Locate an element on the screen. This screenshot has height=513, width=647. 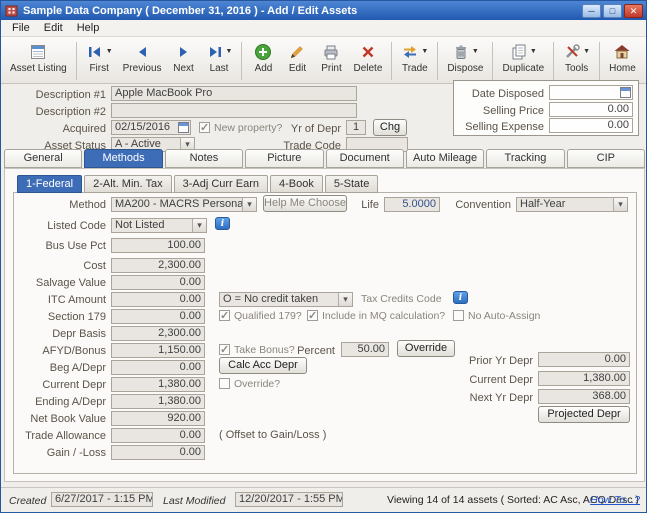
tab-general: General is located at coordinates (43, 158).